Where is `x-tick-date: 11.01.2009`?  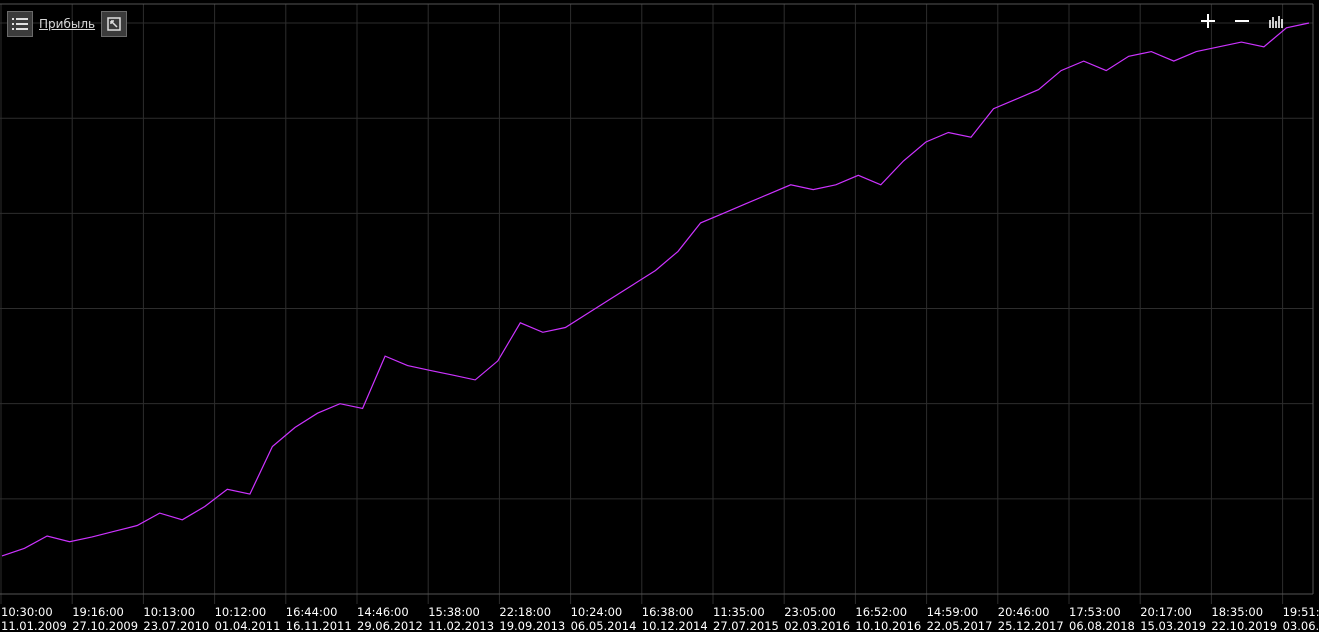
x-tick-date: 11.01.2009 is located at coordinates (34, 625).